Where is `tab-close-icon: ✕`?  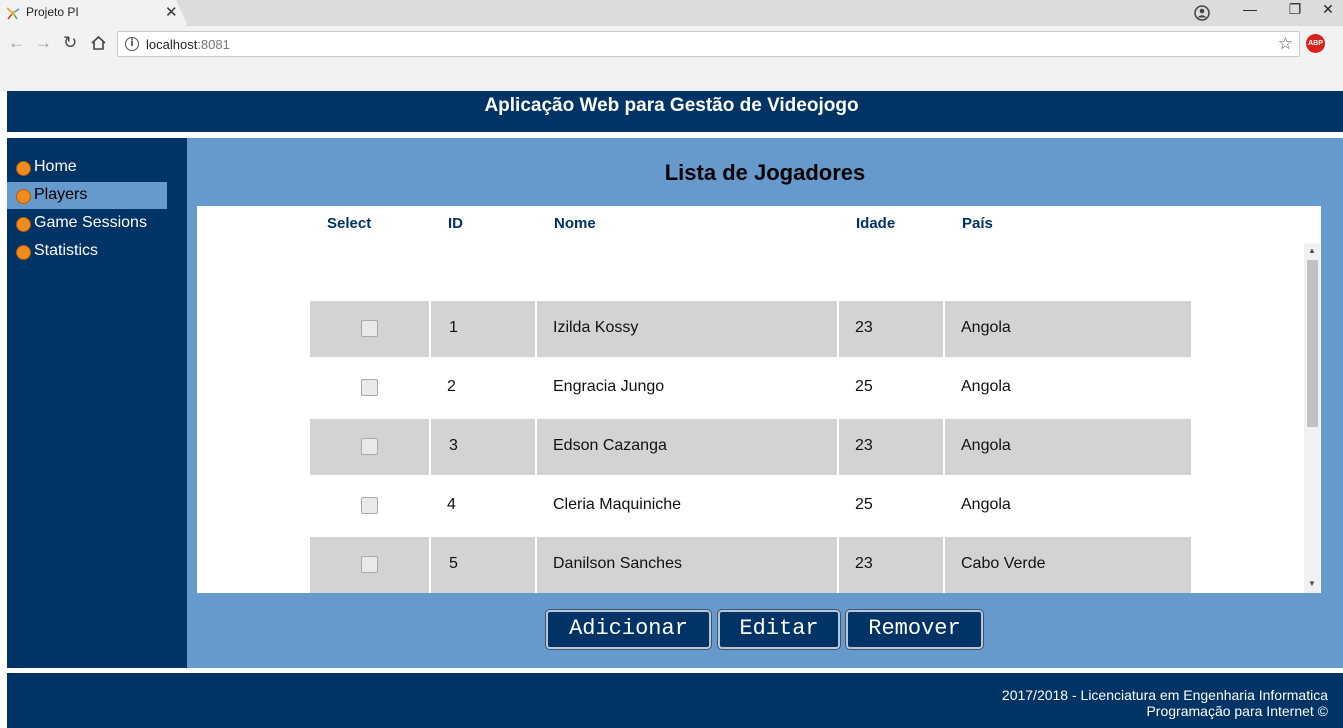 tab-close-icon: ✕ is located at coordinates (171, 12).